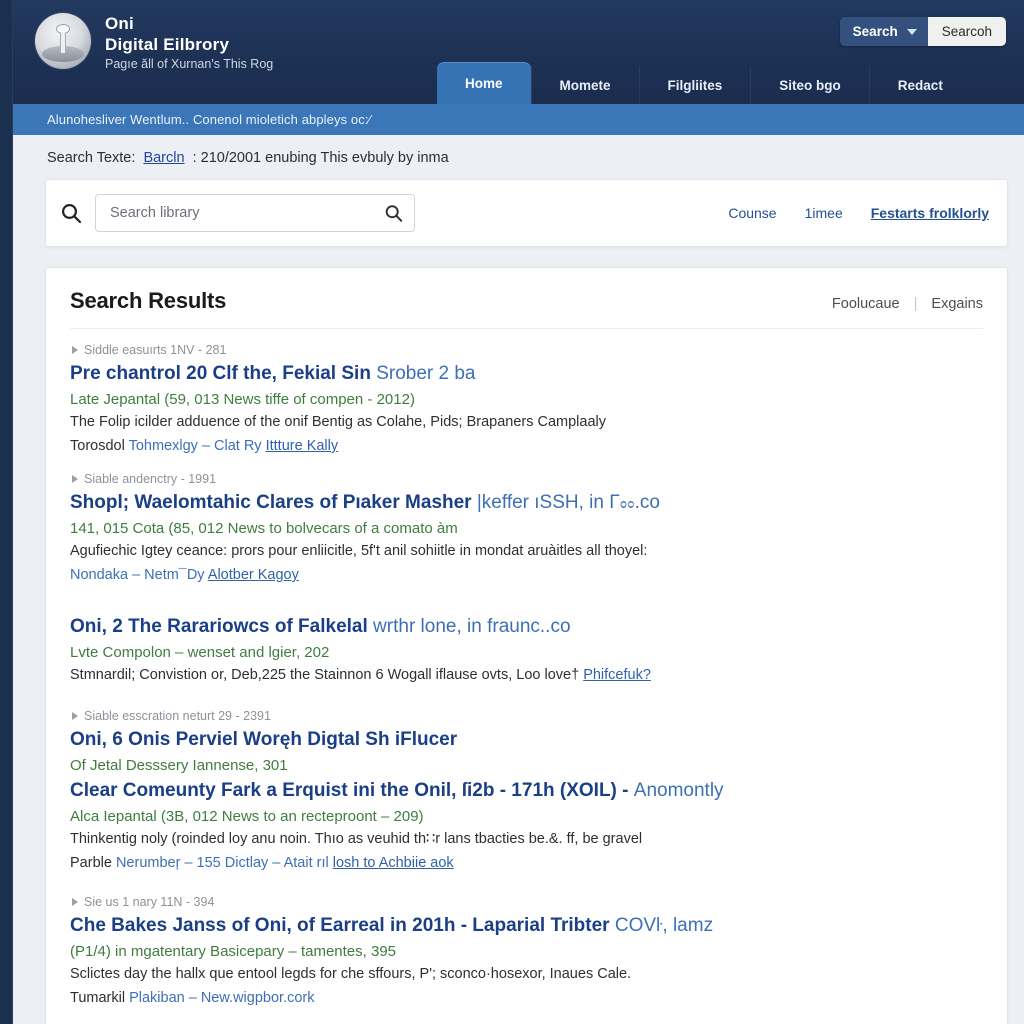  Describe the element at coordinates (148, 300) in the screenshot. I see `page-title: Search Results` at that location.